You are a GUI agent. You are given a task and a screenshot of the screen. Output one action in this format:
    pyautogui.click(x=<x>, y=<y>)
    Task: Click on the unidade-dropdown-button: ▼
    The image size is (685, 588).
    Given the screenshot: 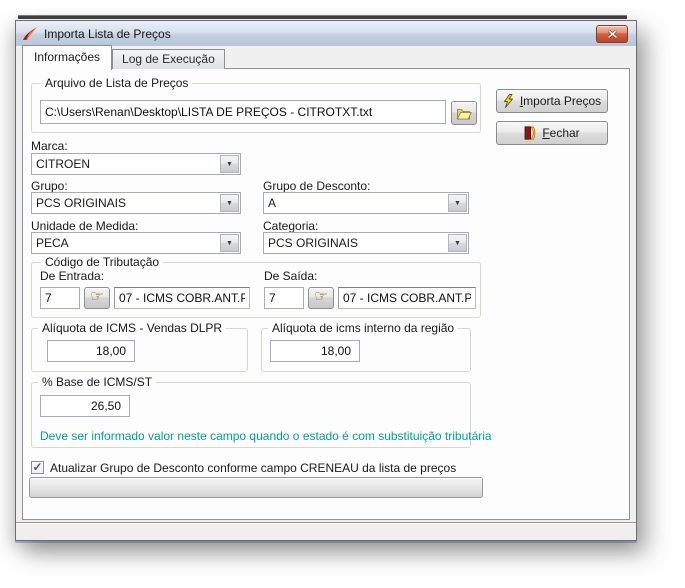 What is the action you would take?
    pyautogui.click(x=229, y=243)
    